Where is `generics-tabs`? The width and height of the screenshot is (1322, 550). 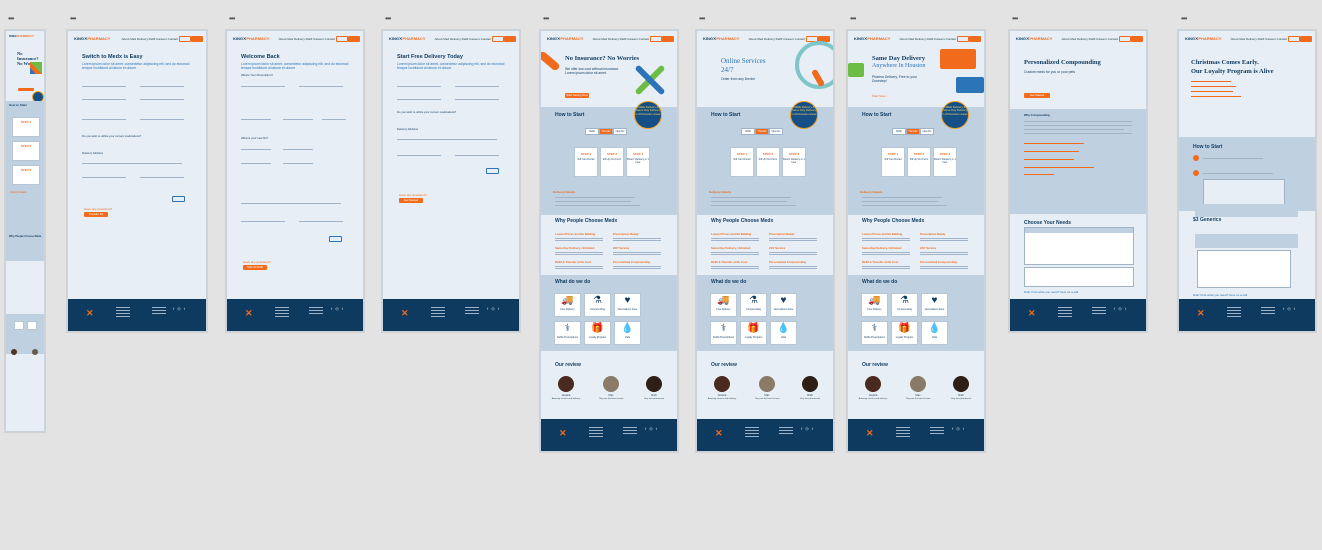 generics-tabs is located at coordinates (1246, 241).